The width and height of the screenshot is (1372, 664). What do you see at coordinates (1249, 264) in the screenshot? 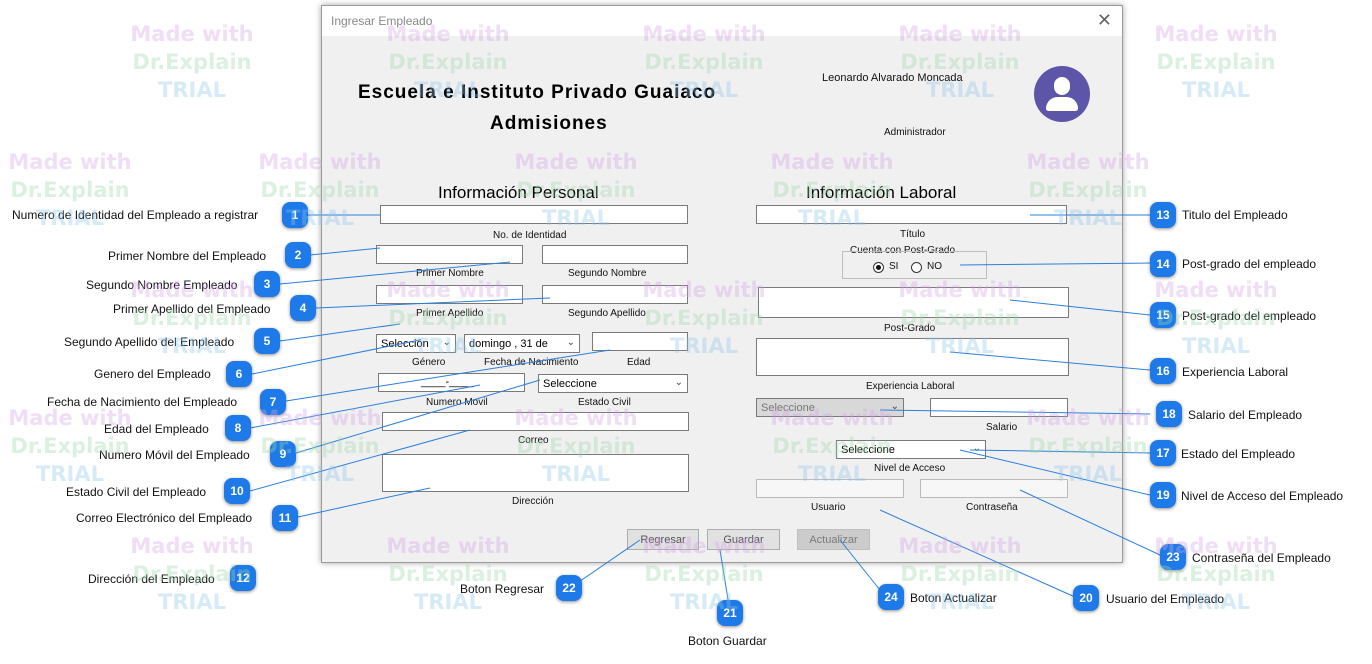
I see `callout-label-14: Post-grado del empleado` at bounding box center [1249, 264].